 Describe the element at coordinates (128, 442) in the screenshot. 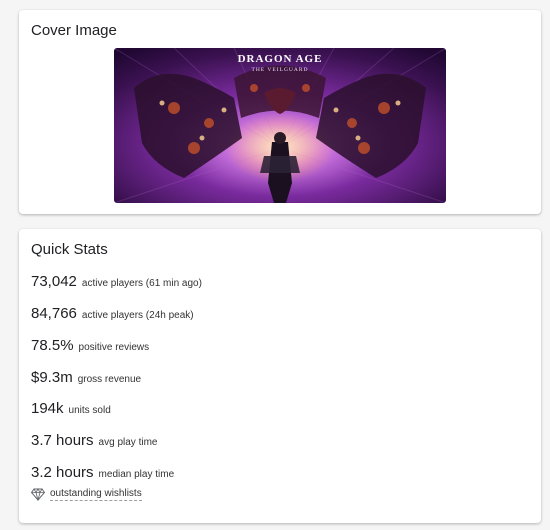

I see `stat-label: avg play time` at that location.